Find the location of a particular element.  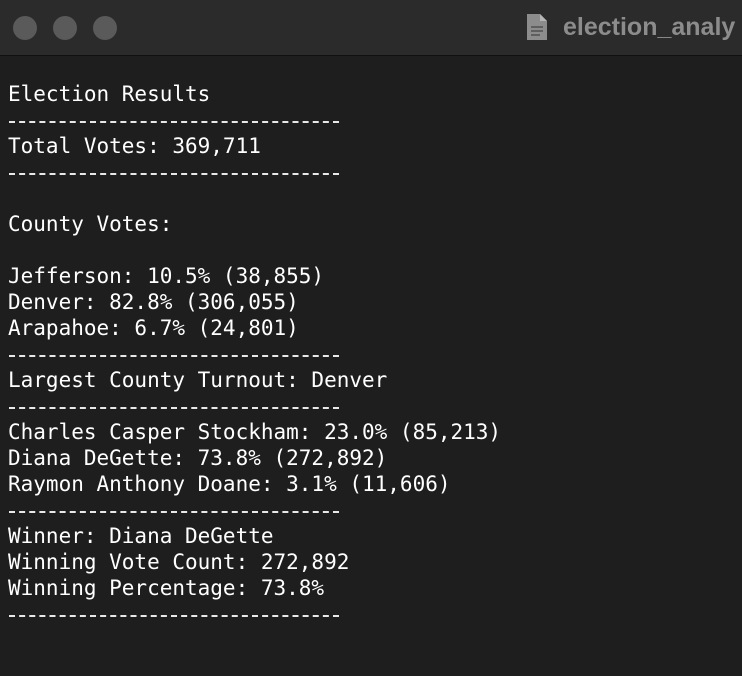

county-line: Denver: 82.8% (306,055) is located at coordinates (153, 302).